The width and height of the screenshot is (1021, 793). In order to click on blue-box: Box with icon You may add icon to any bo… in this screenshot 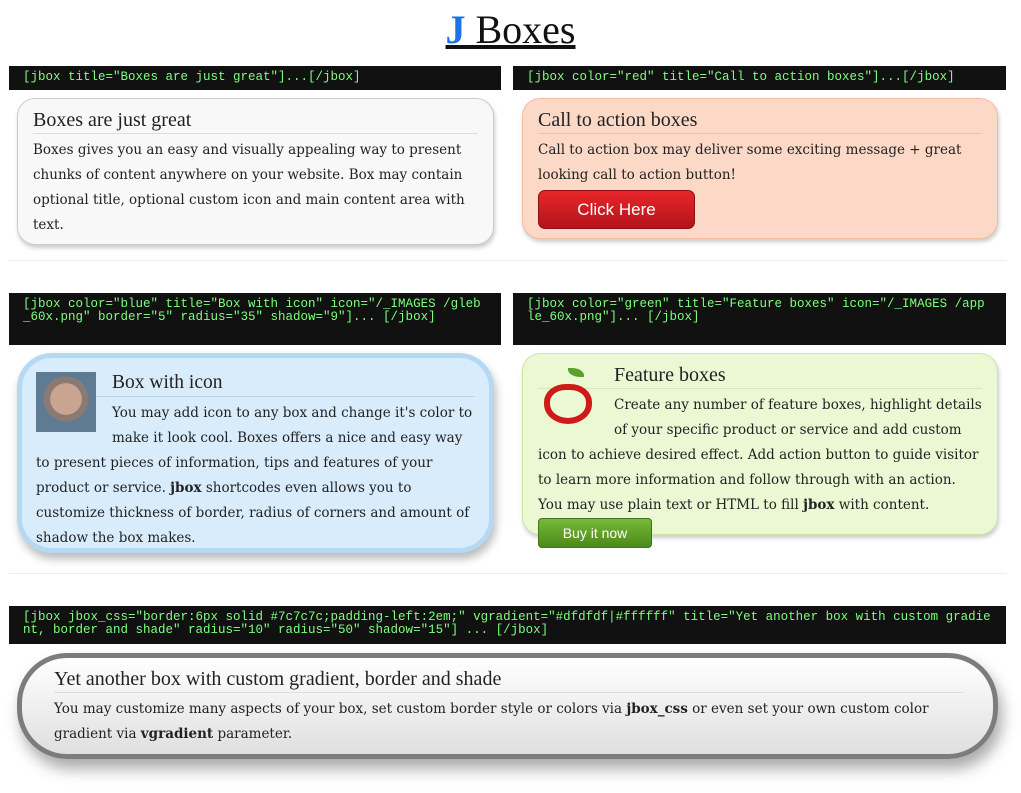, I will do `click(255, 453)`.